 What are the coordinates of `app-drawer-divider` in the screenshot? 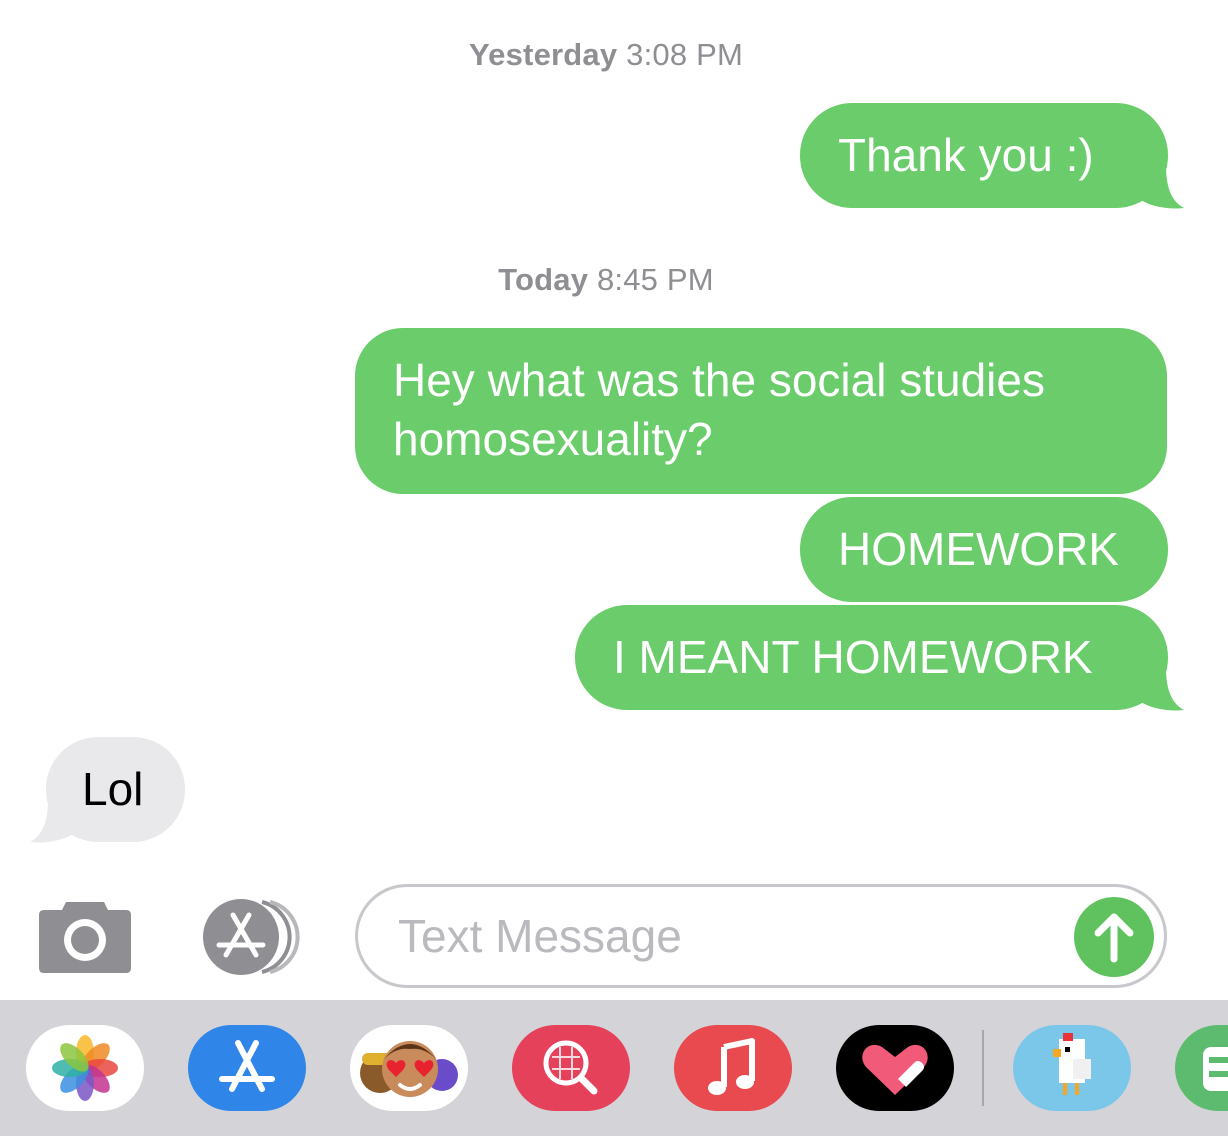 It's located at (983, 1068).